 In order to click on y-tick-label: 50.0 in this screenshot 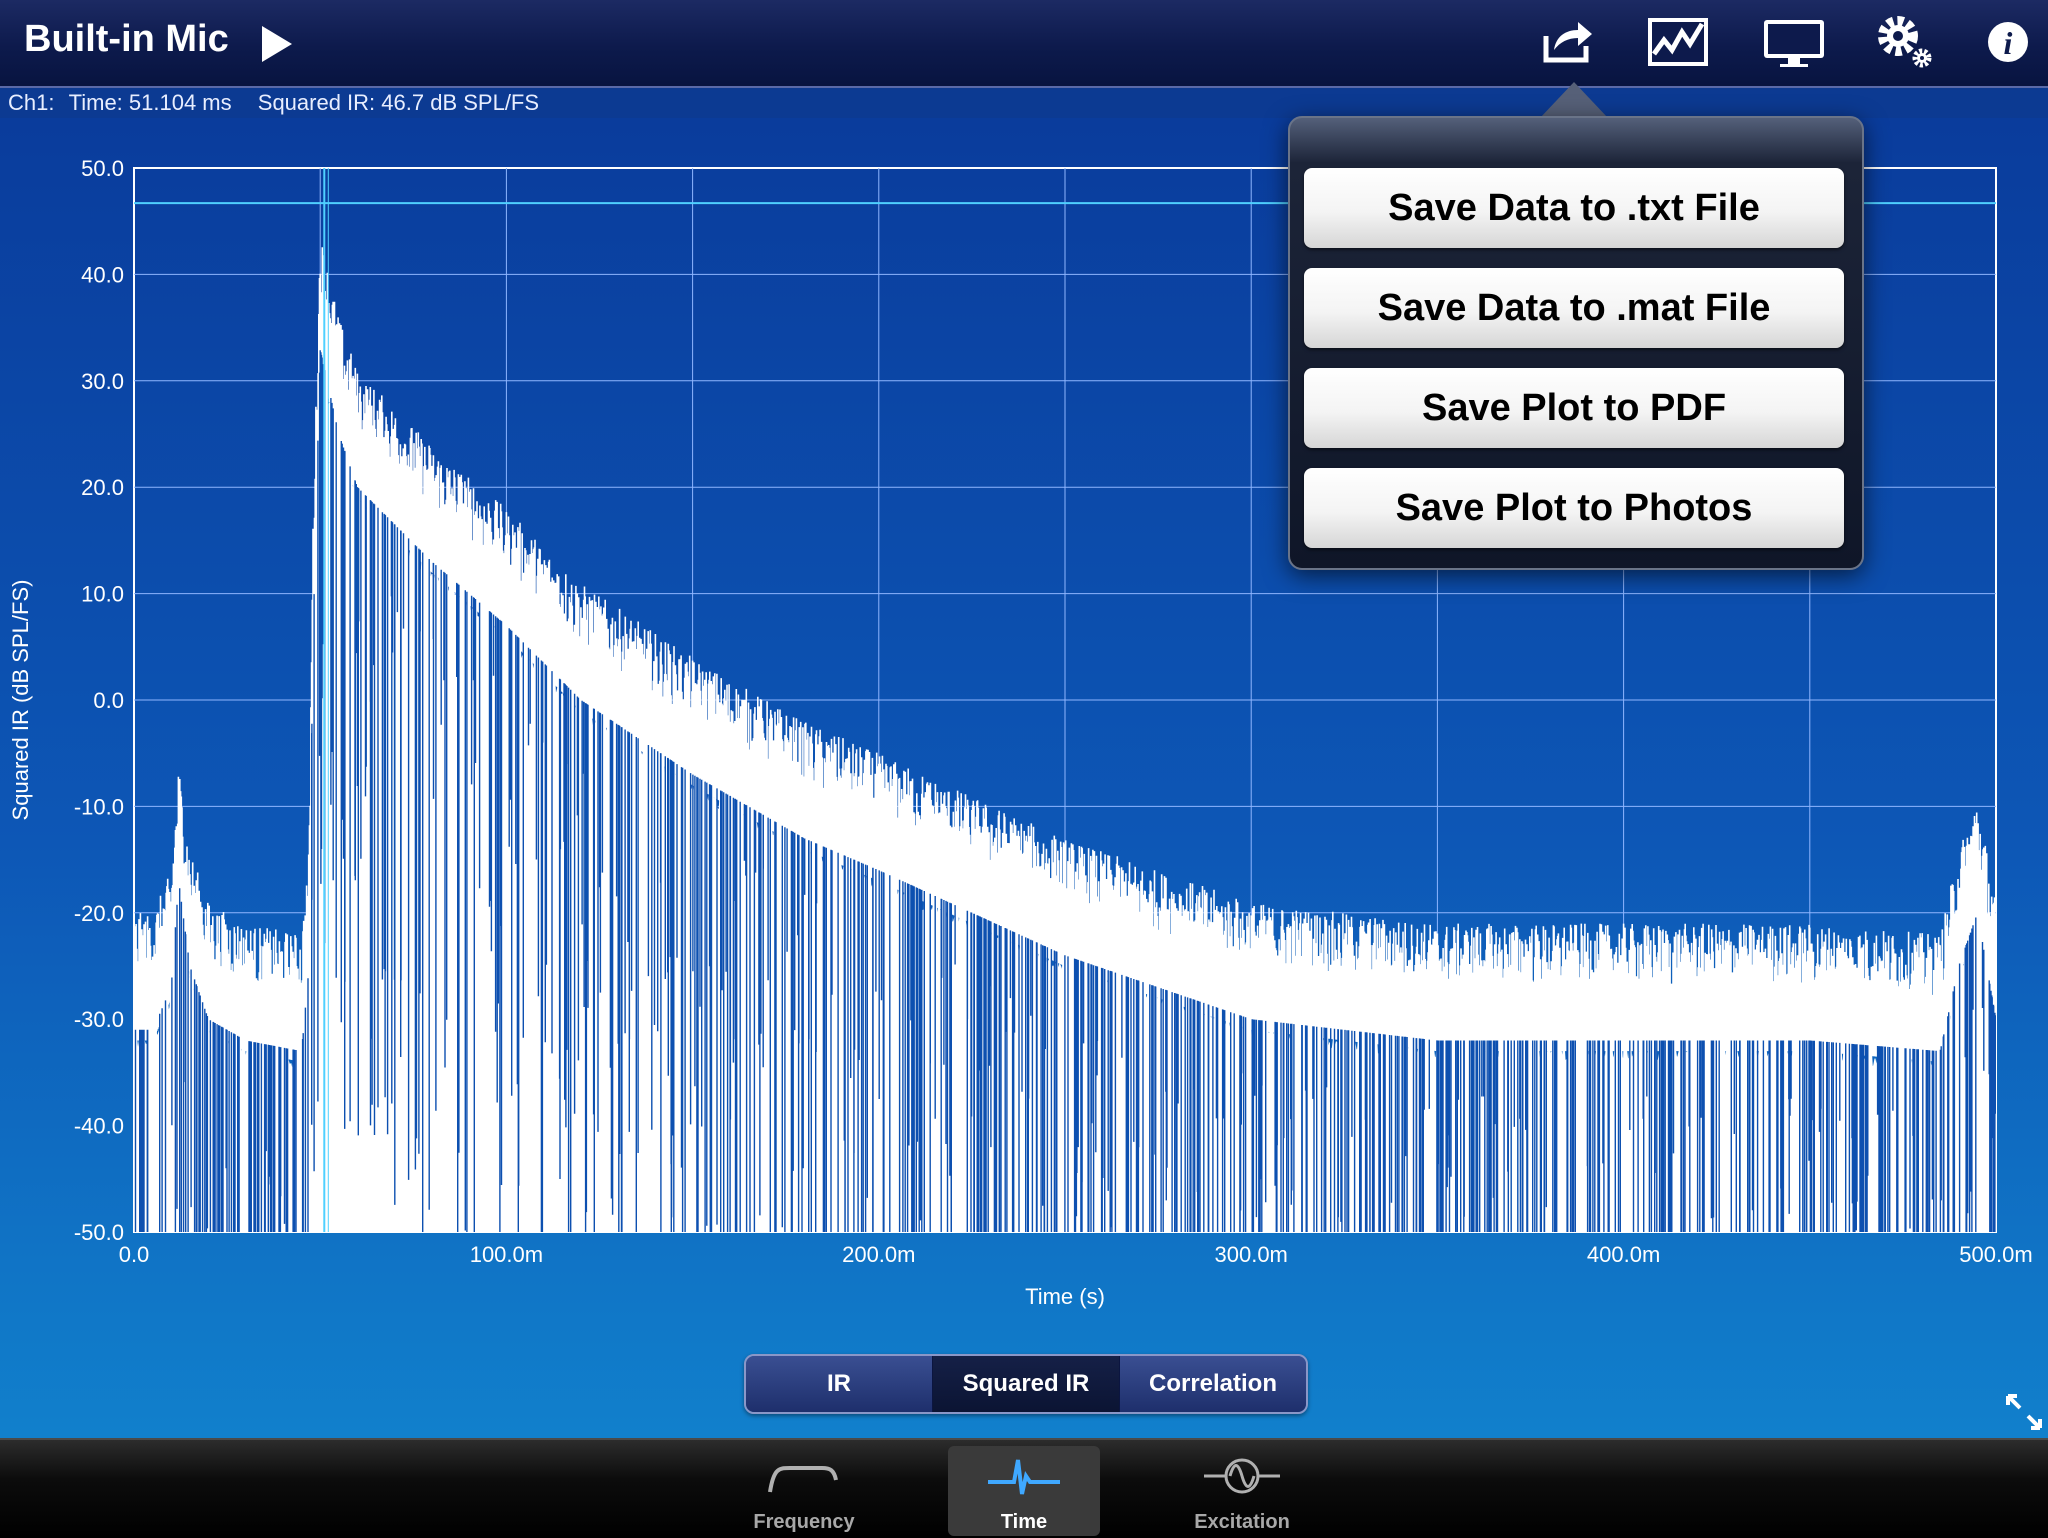, I will do `click(102, 168)`.